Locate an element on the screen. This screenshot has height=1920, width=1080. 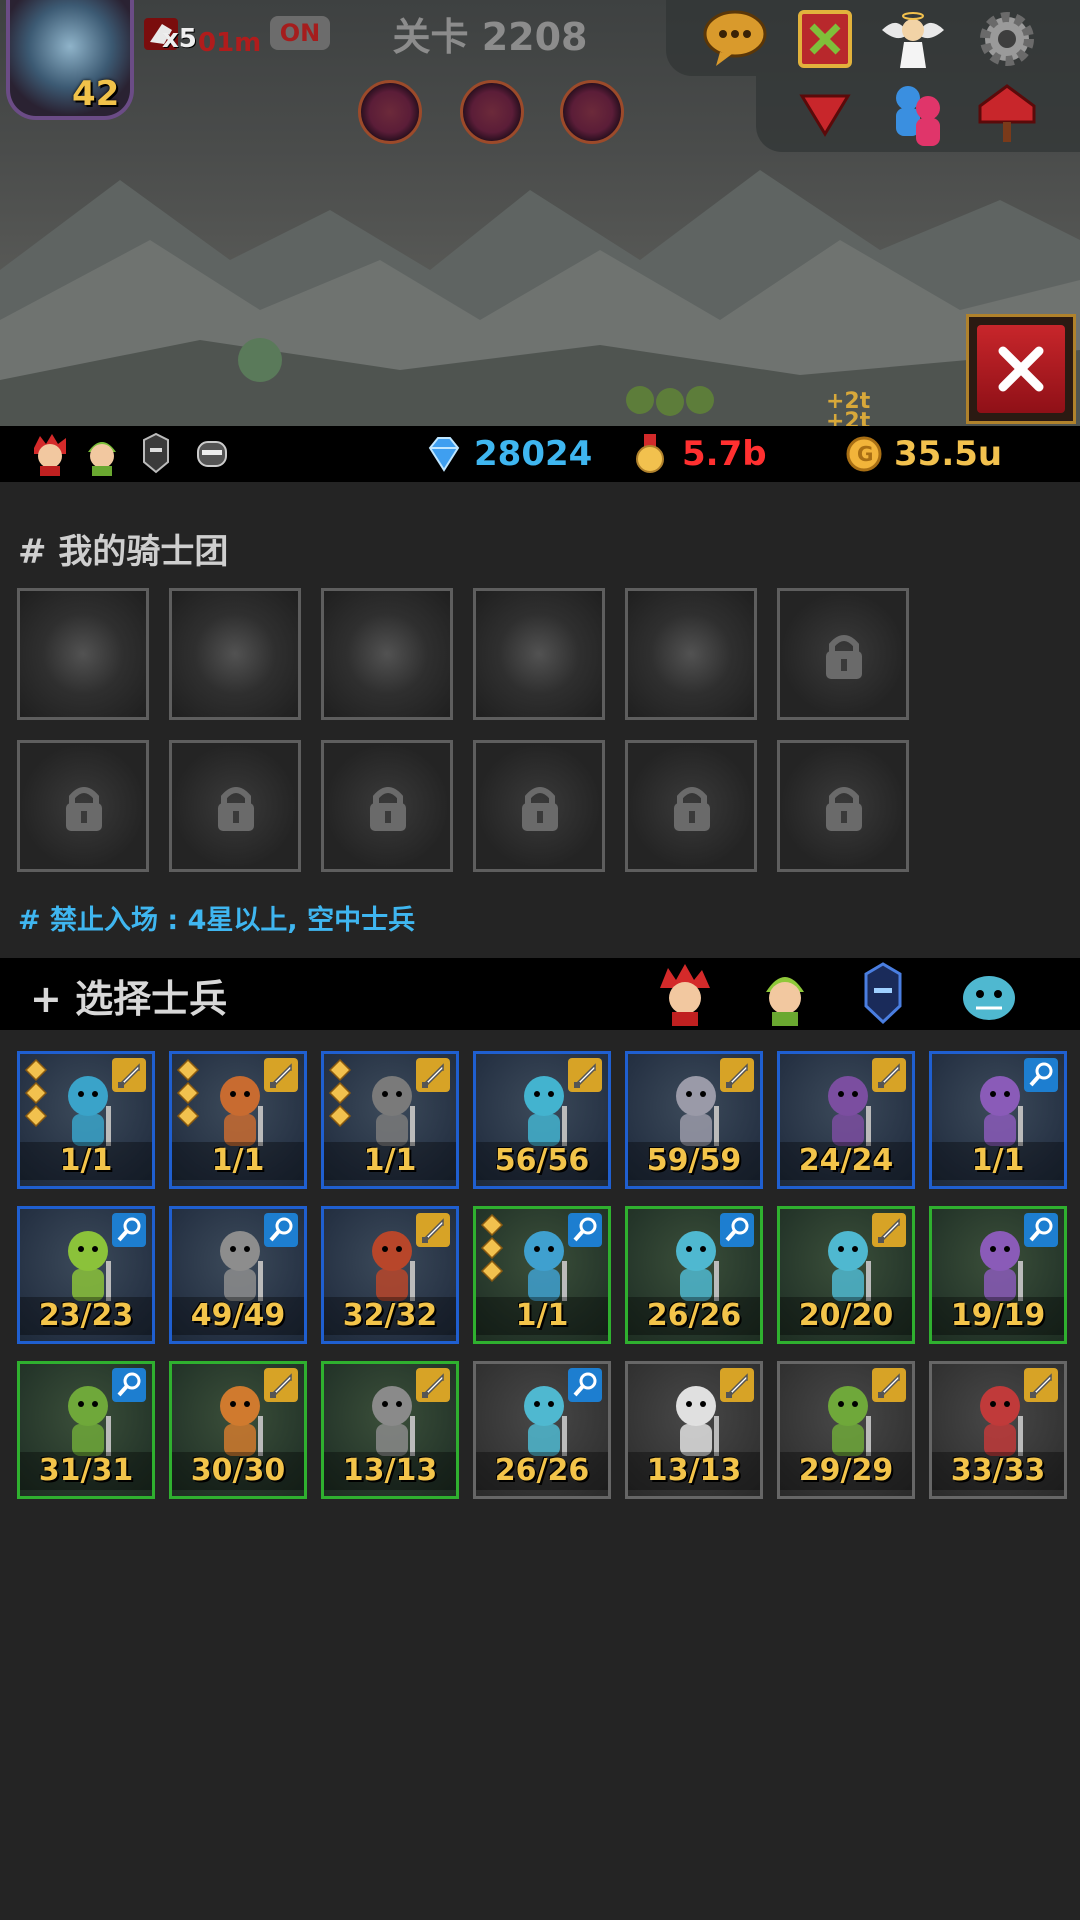
gold-coin-icon: G is located at coordinates (864, 454).